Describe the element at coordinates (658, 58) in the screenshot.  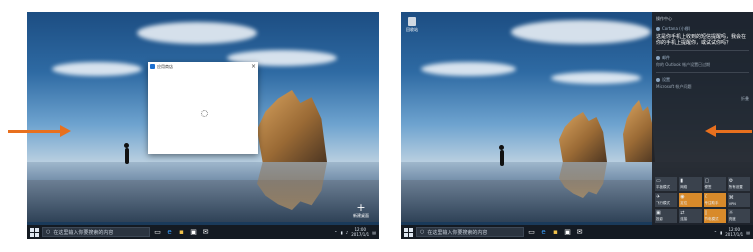
I see `mail-icon` at that location.